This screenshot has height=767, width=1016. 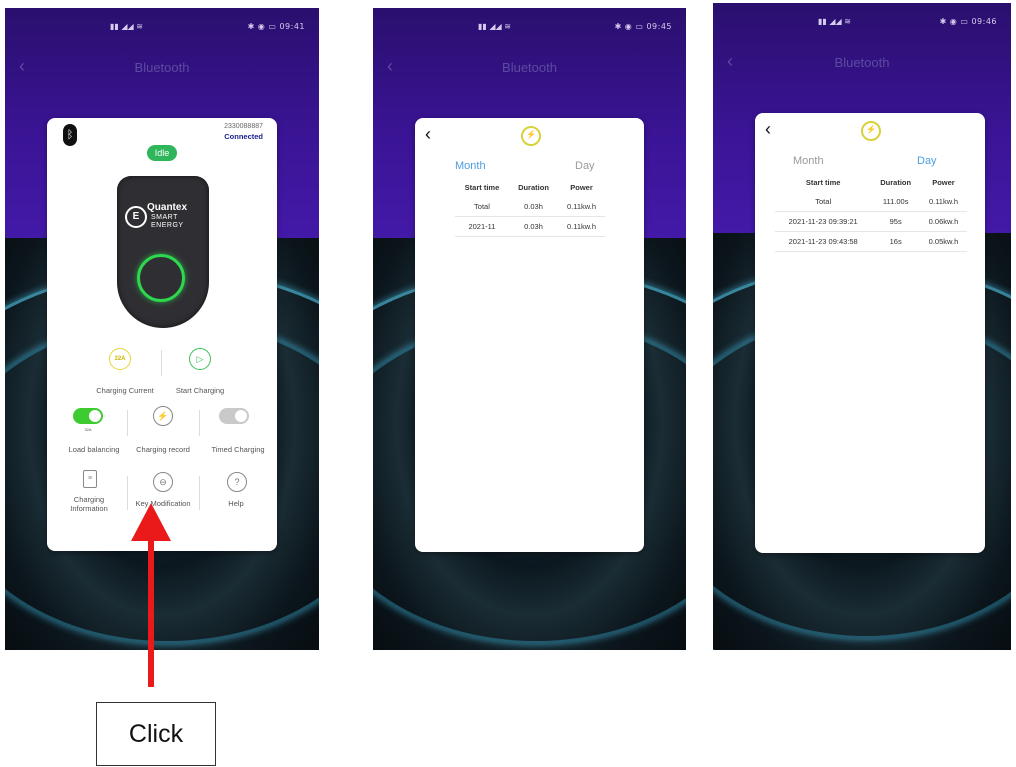 I want to click on status-bar: ✱ ◉ ▭ 09:46, so click(x=968, y=21).